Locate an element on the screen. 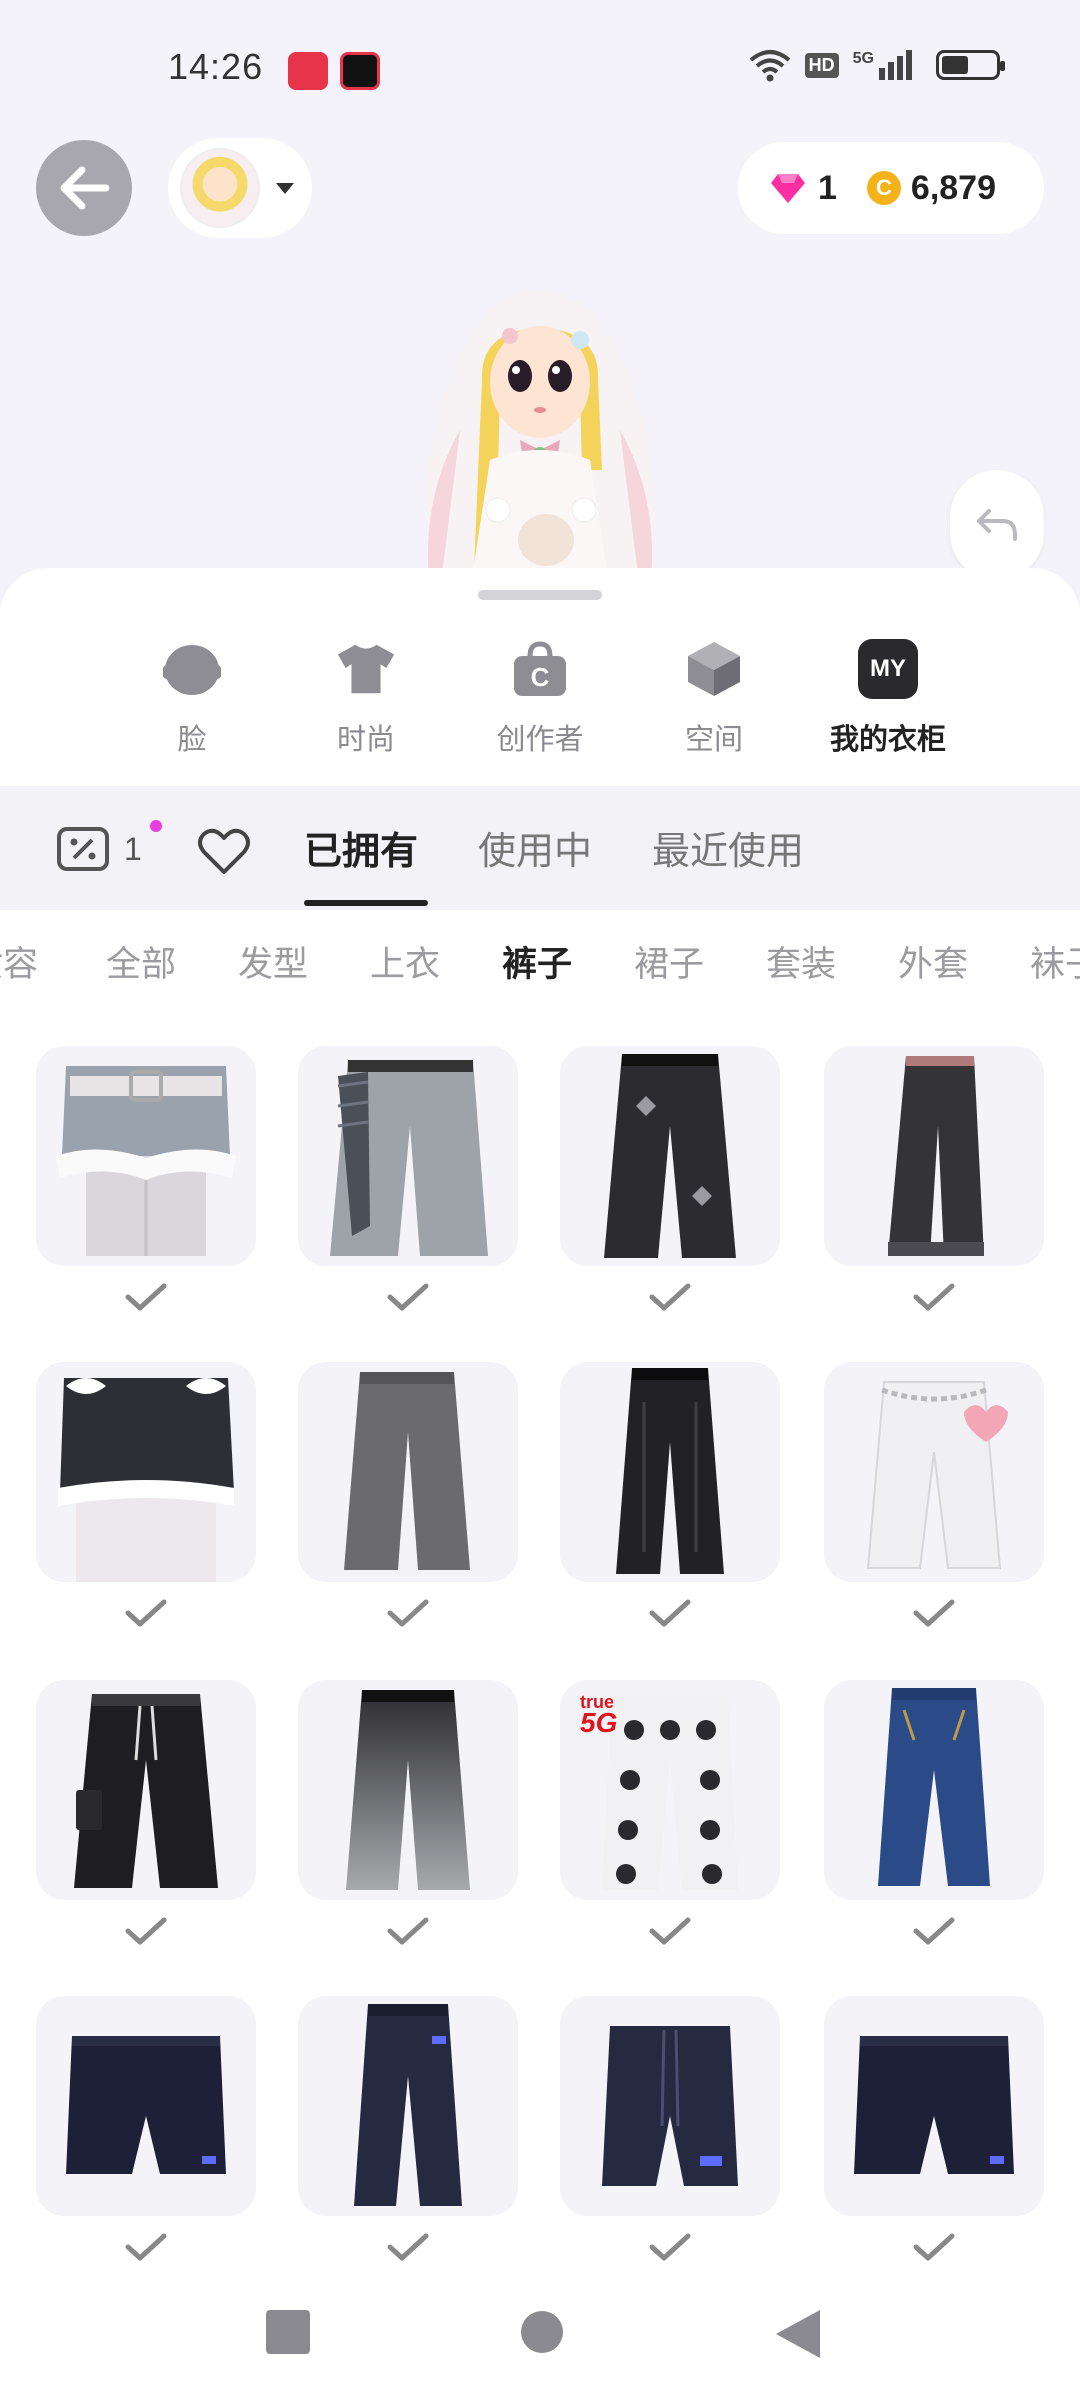 This screenshot has width=1080, height=2400. subcategory-tabs: 妆容 全部 发型 上衣 裤子 裙子 套装 外套 袜子 is located at coordinates (540, 971).